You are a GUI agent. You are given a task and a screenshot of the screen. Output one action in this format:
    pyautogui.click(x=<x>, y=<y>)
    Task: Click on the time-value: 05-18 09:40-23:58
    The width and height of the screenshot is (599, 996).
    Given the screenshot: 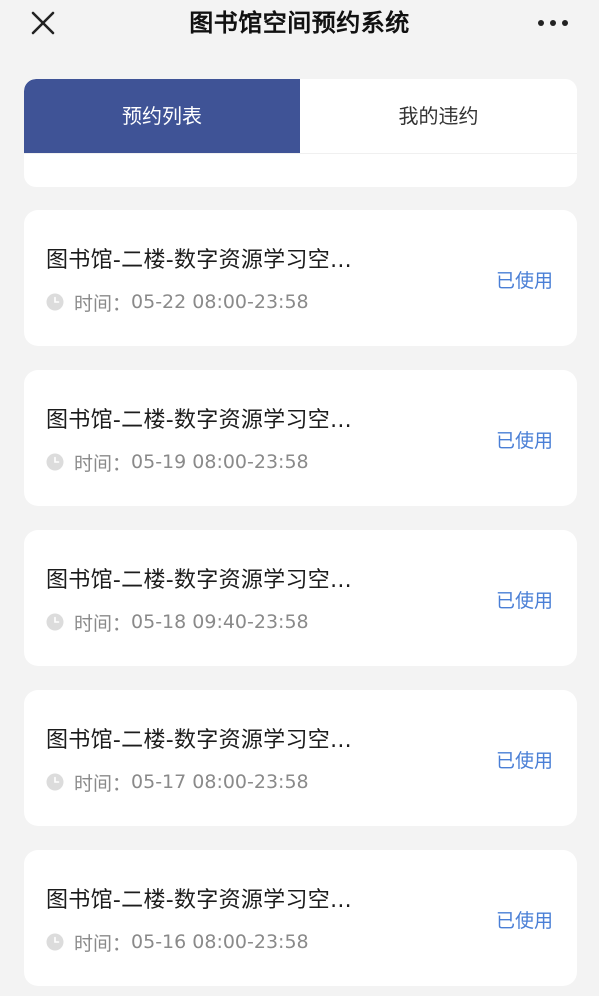 What is the action you would take?
    pyautogui.click(x=220, y=622)
    